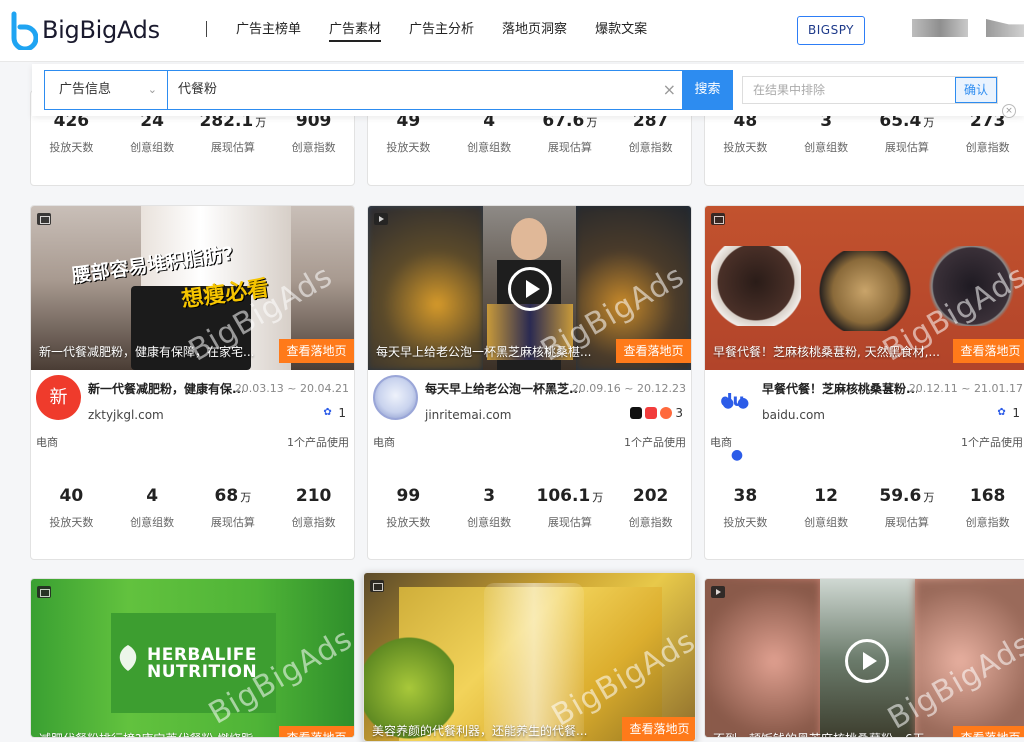 The width and height of the screenshot is (1024, 742). What do you see at coordinates (291, 388) in the screenshot?
I see `ad-dates: 20.03.13 ~ 20.04.21` at bounding box center [291, 388].